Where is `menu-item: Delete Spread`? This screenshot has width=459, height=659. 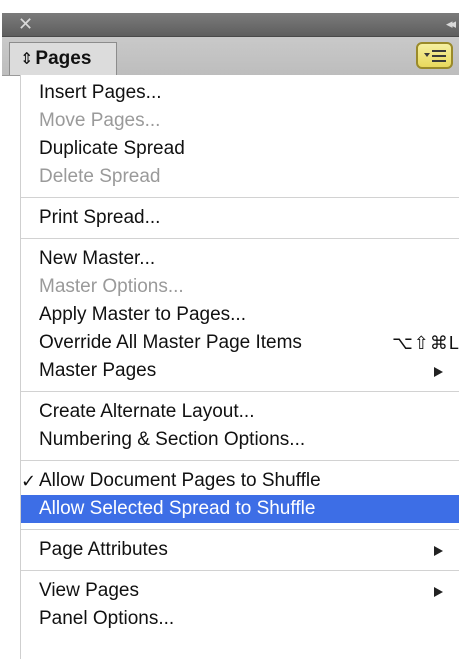
menu-item: Delete Spread is located at coordinates (240, 177).